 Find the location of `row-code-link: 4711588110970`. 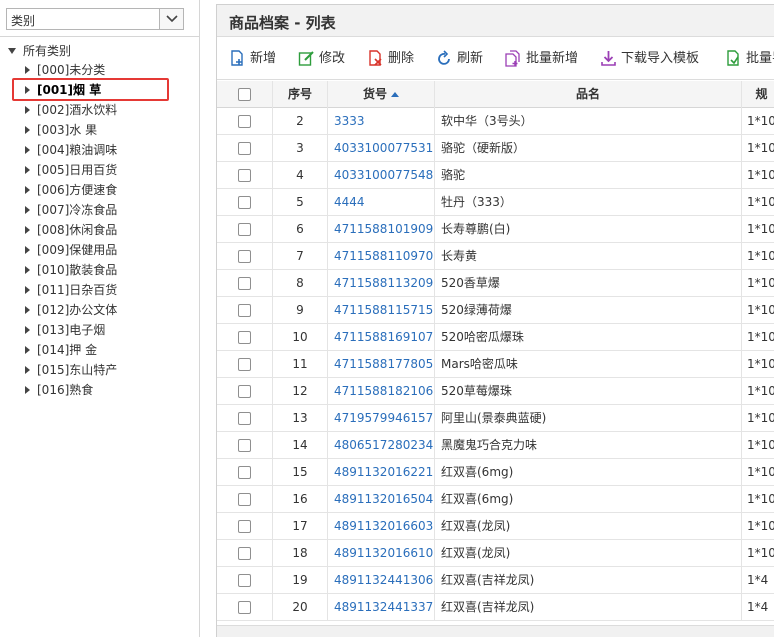

row-code-link: 4711588110970 is located at coordinates (381, 256).